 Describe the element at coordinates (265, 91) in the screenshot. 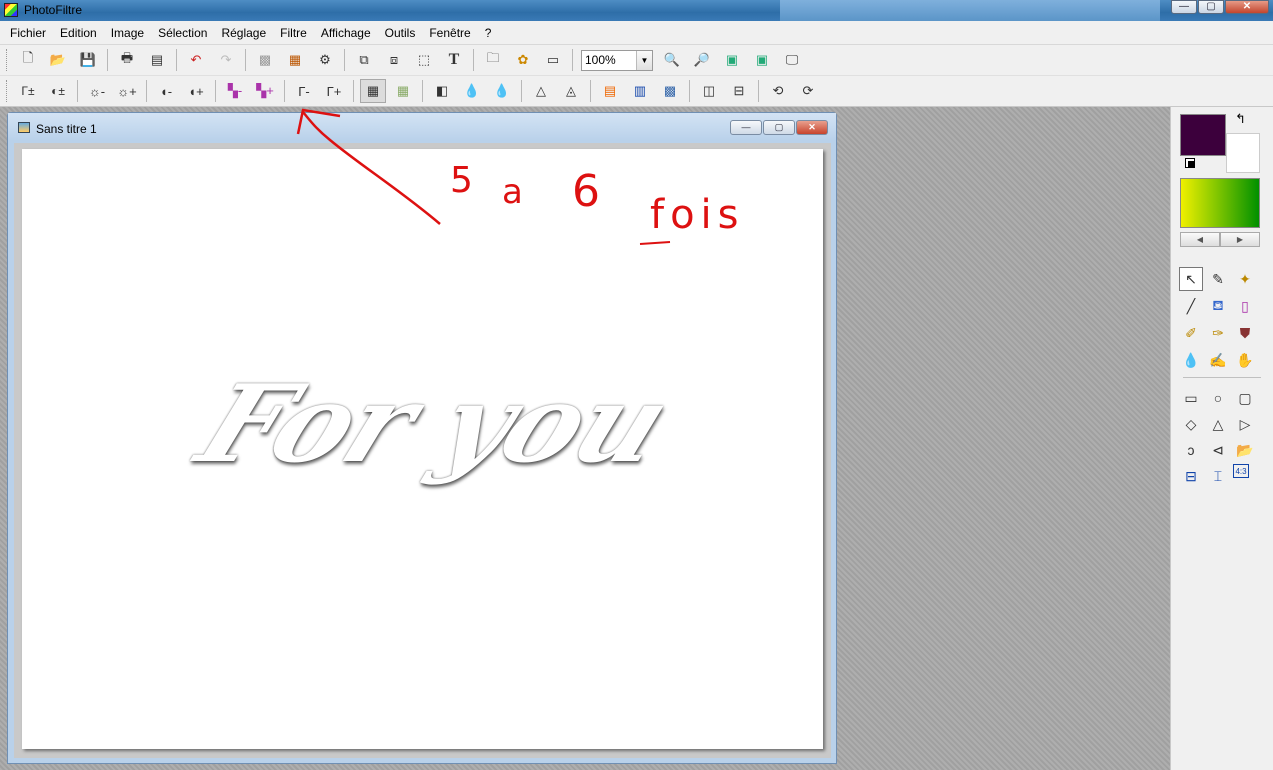

I see `saturation-increase-icon: ▚+` at that location.